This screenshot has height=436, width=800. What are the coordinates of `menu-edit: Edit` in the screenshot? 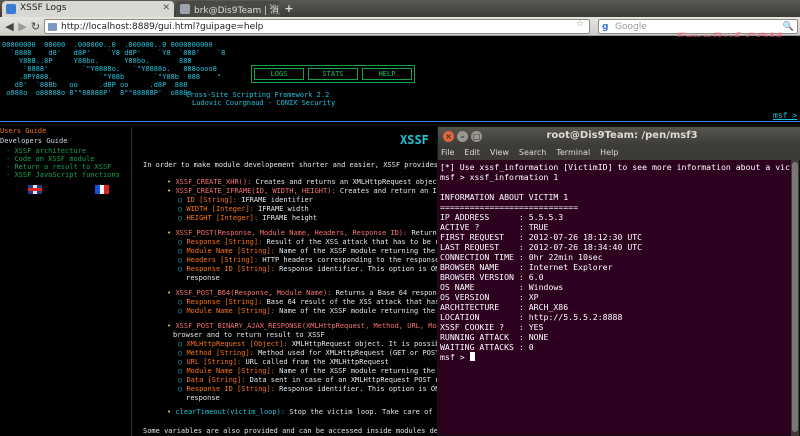 It's located at (472, 153).